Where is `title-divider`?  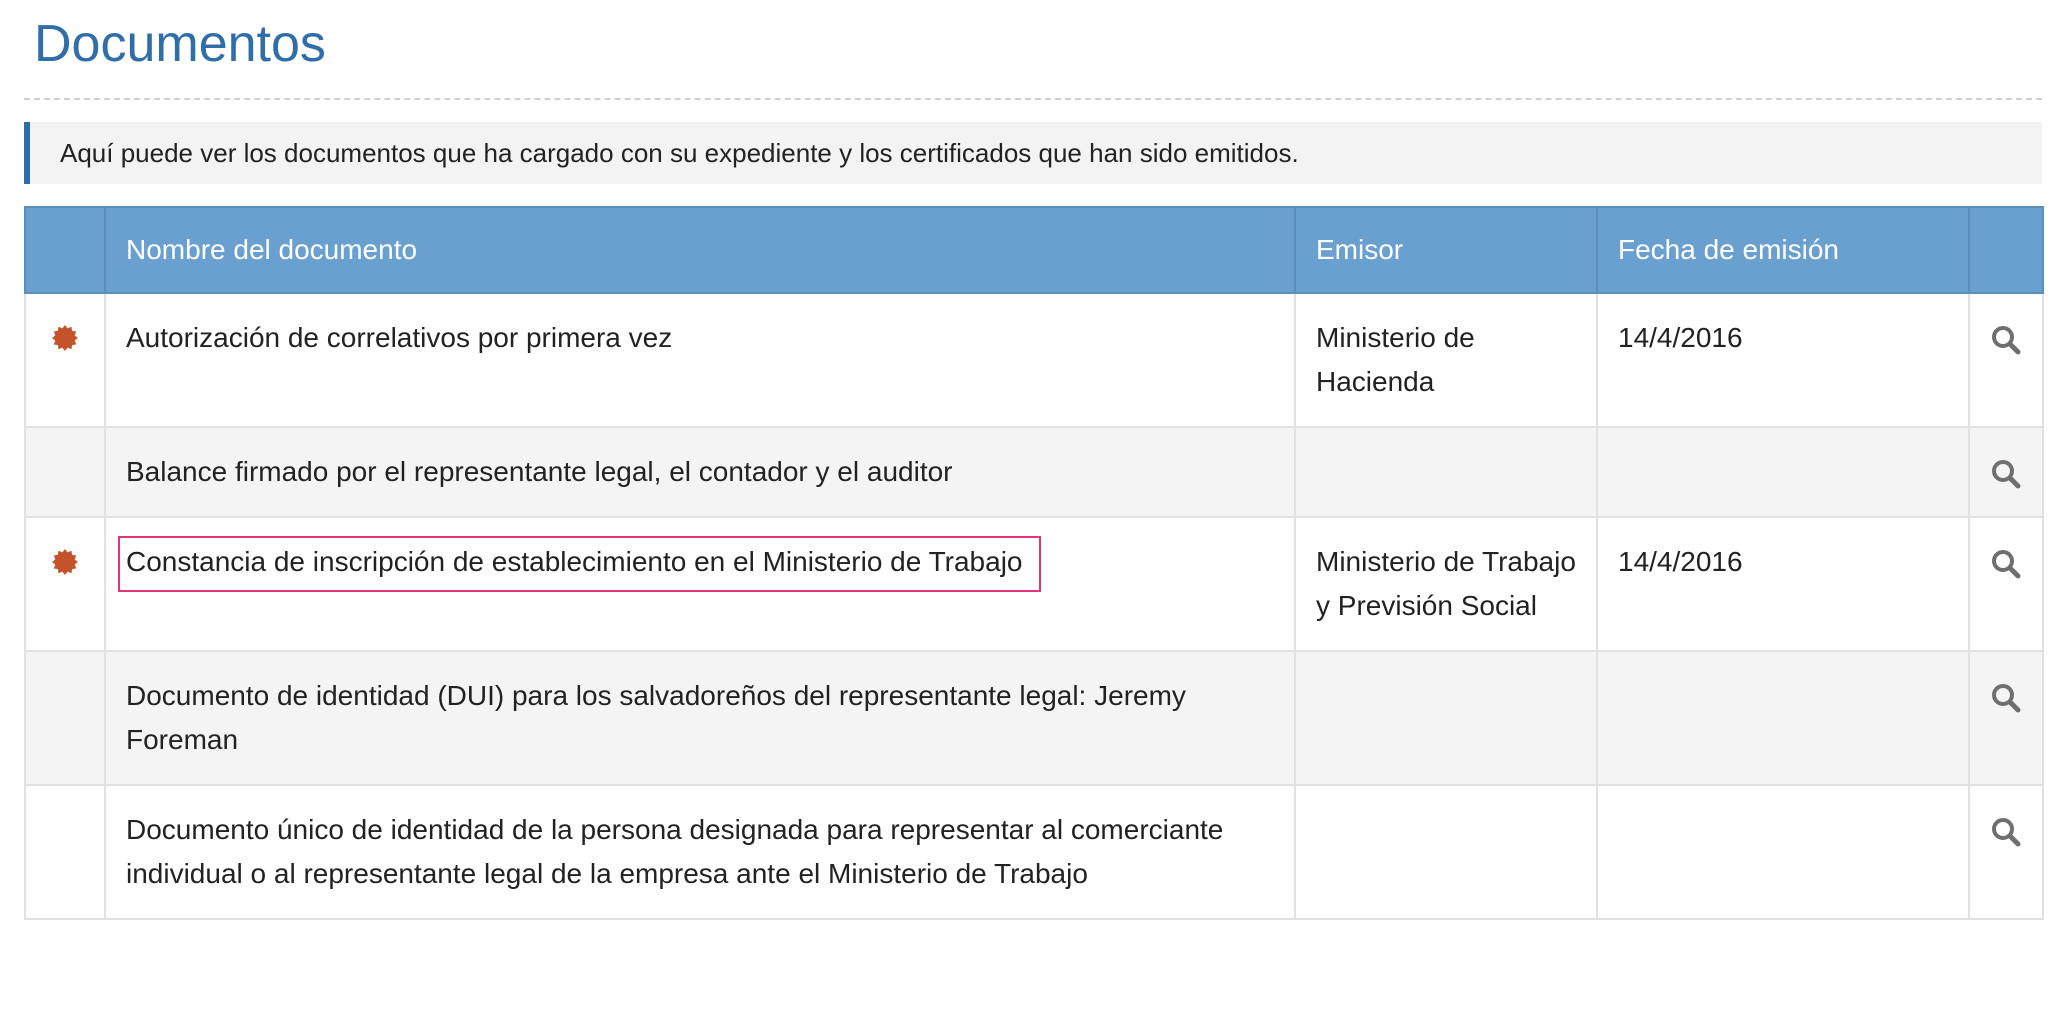 title-divider is located at coordinates (1033, 99).